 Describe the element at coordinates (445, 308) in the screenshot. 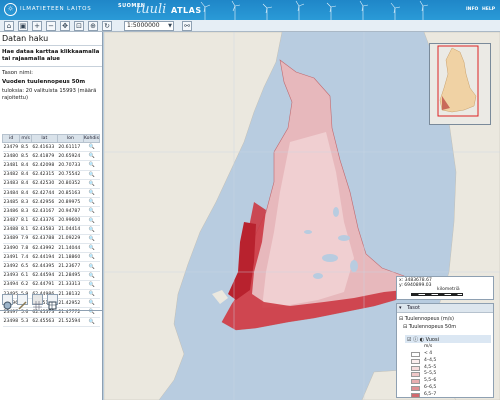

I see `layers-header: ▾ Tasot` at that location.